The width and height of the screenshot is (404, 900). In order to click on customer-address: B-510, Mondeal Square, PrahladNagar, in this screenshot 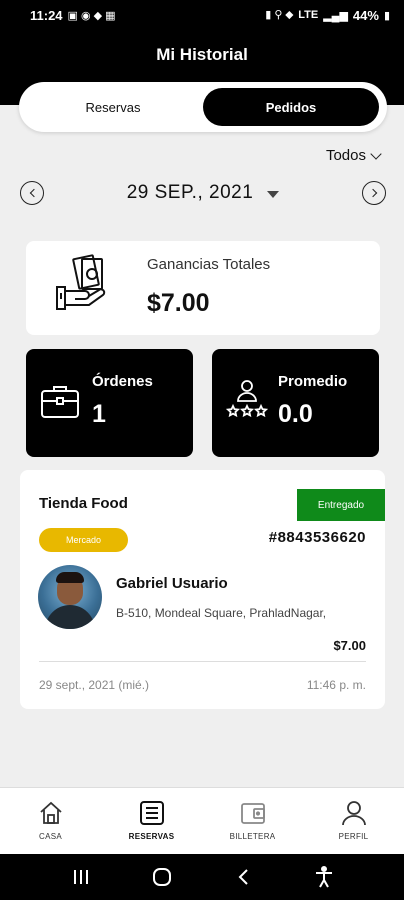, I will do `click(221, 613)`.